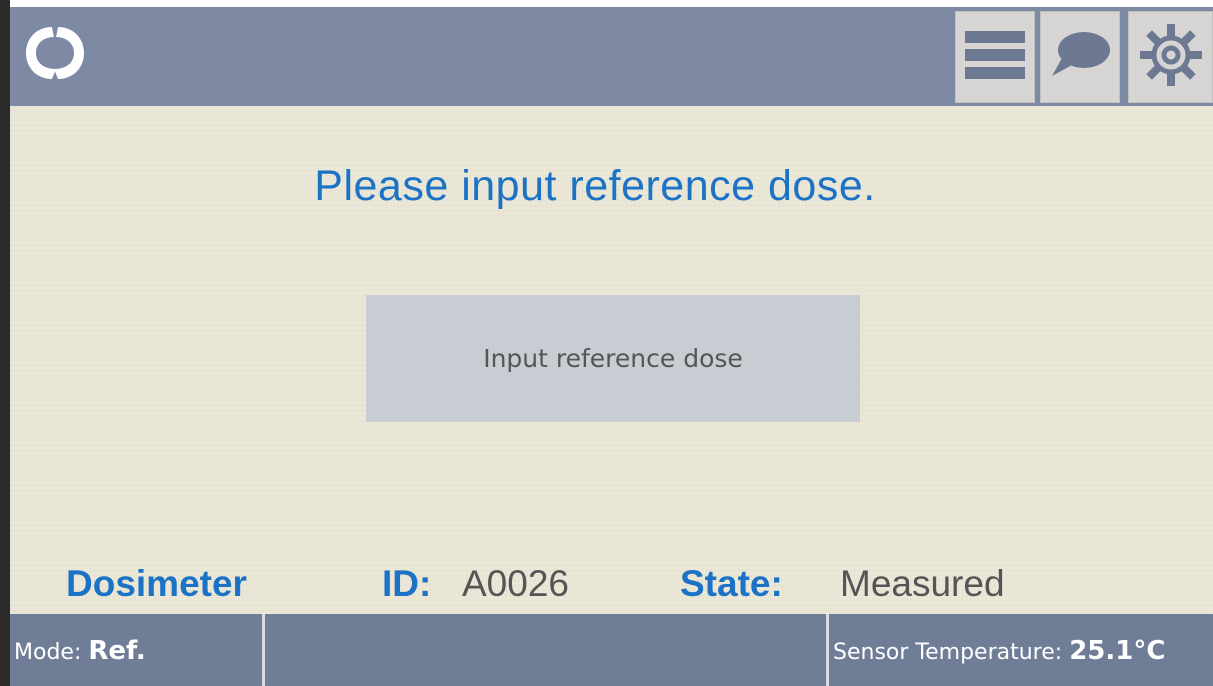 The width and height of the screenshot is (1213, 686). I want to click on input-reference-dose-label: Input reference dose, so click(613, 358).